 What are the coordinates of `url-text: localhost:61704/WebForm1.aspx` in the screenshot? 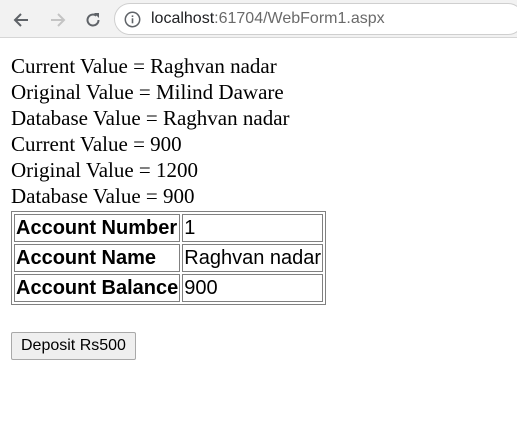 It's located at (268, 19).